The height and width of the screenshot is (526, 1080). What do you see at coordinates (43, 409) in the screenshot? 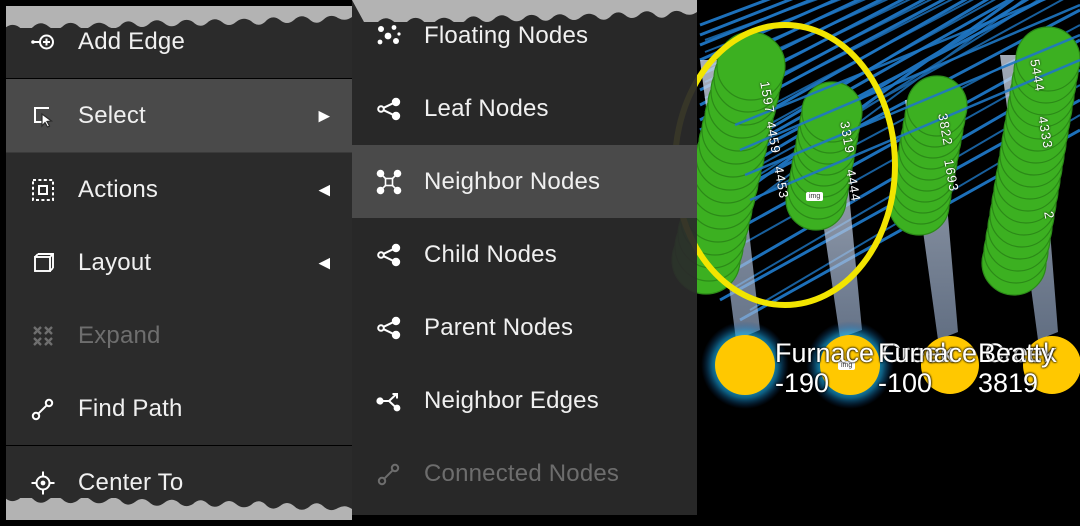
I see `find-path-icon` at bounding box center [43, 409].